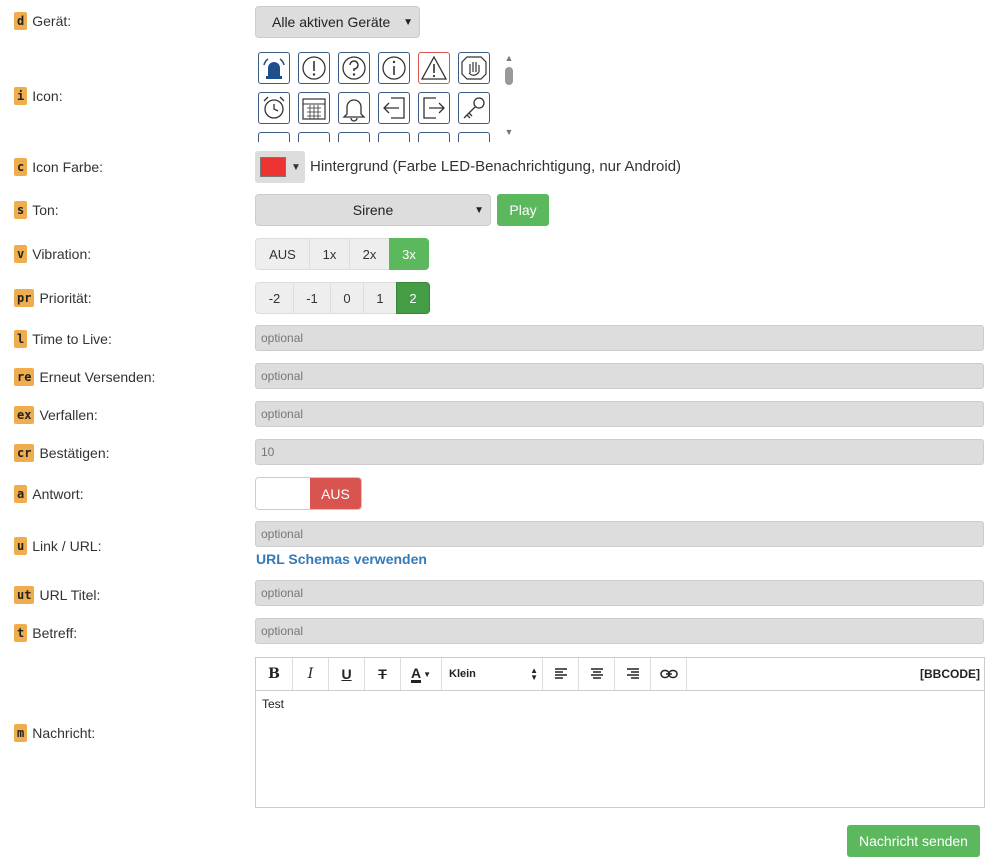  What do you see at coordinates (492, 674) in the screenshot?
I see `font-size-select: Klein ▲ ▼` at bounding box center [492, 674].